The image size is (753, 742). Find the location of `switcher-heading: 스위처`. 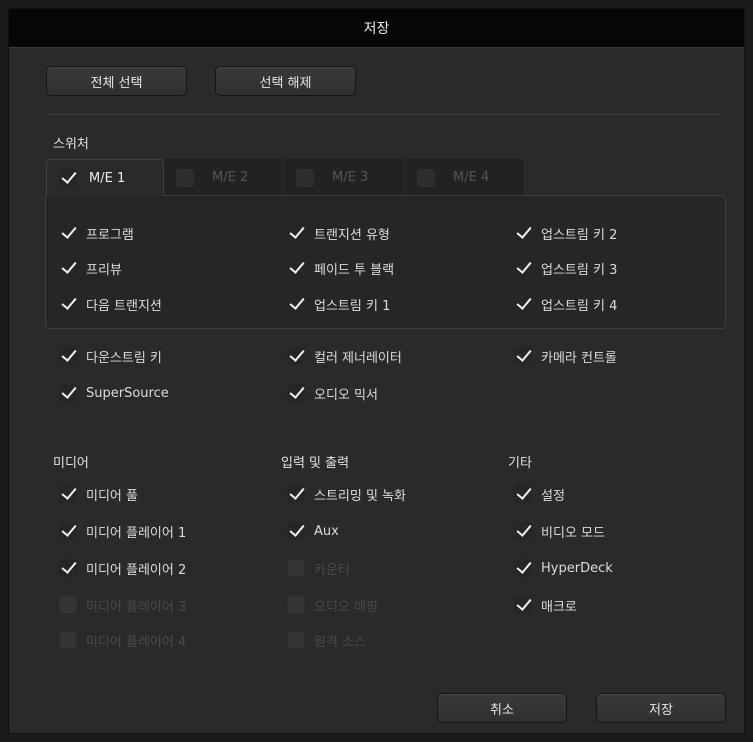

switcher-heading: 스위처 is located at coordinates (71, 144).